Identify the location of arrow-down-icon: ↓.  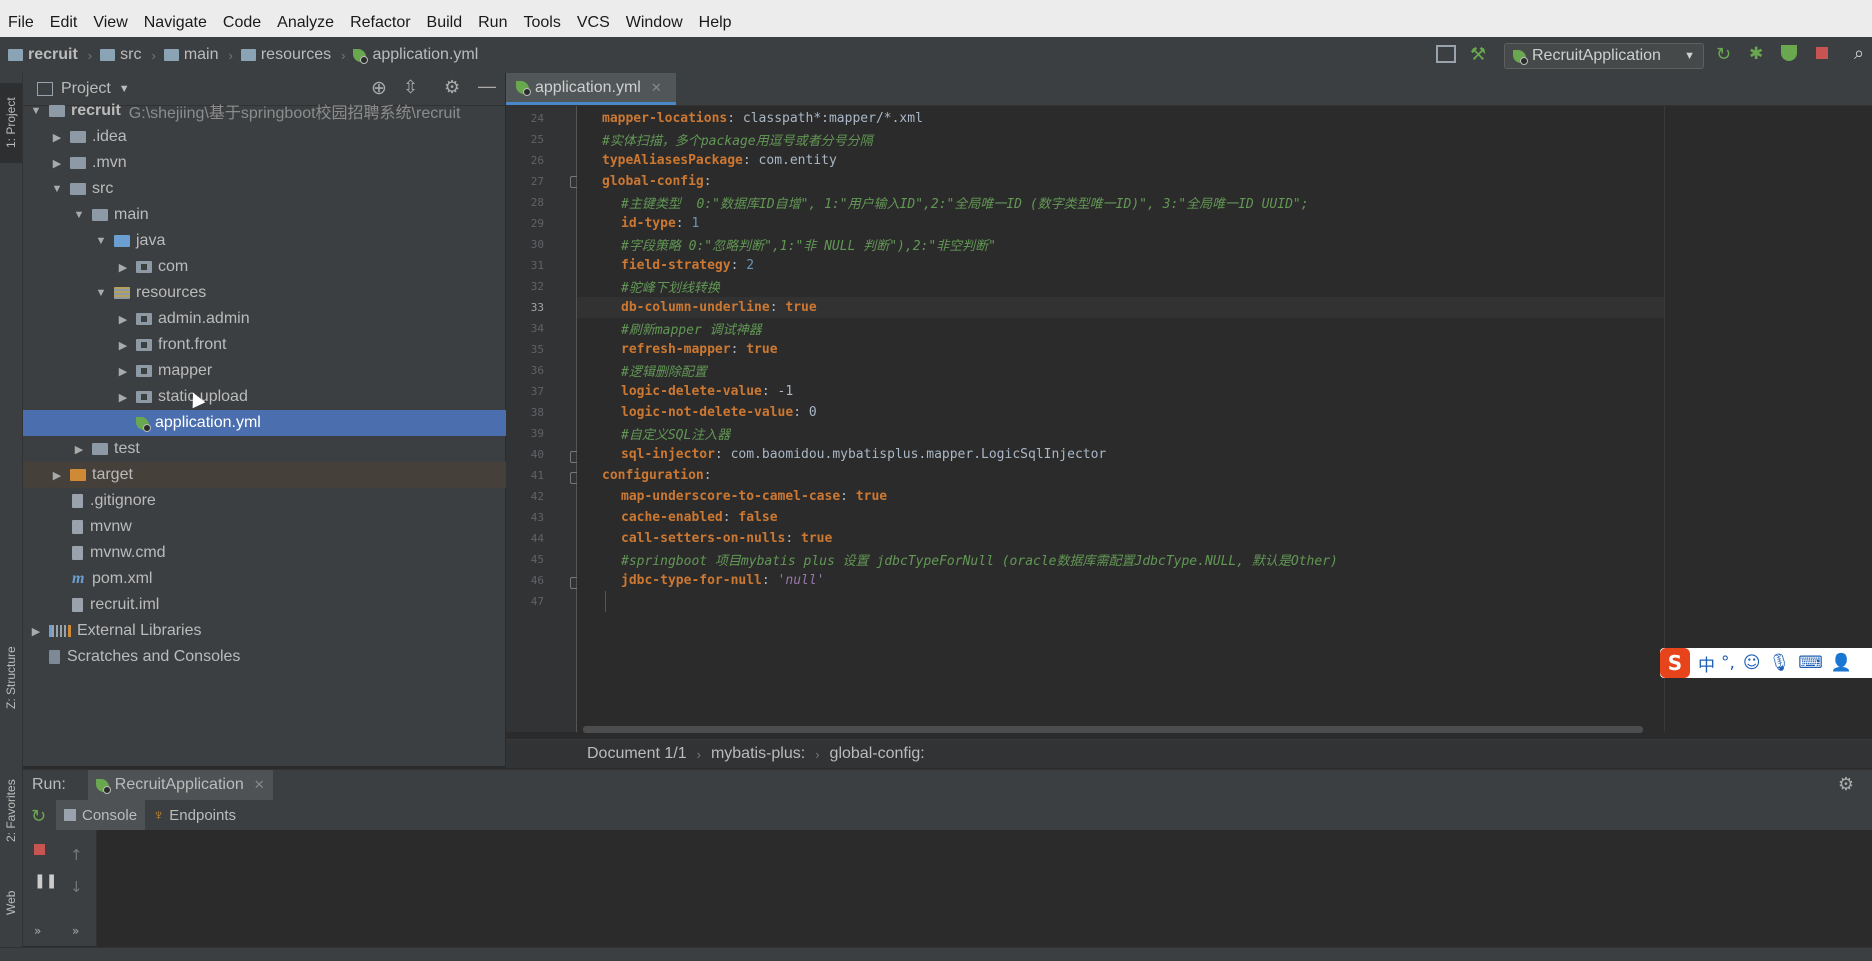
(76, 887).